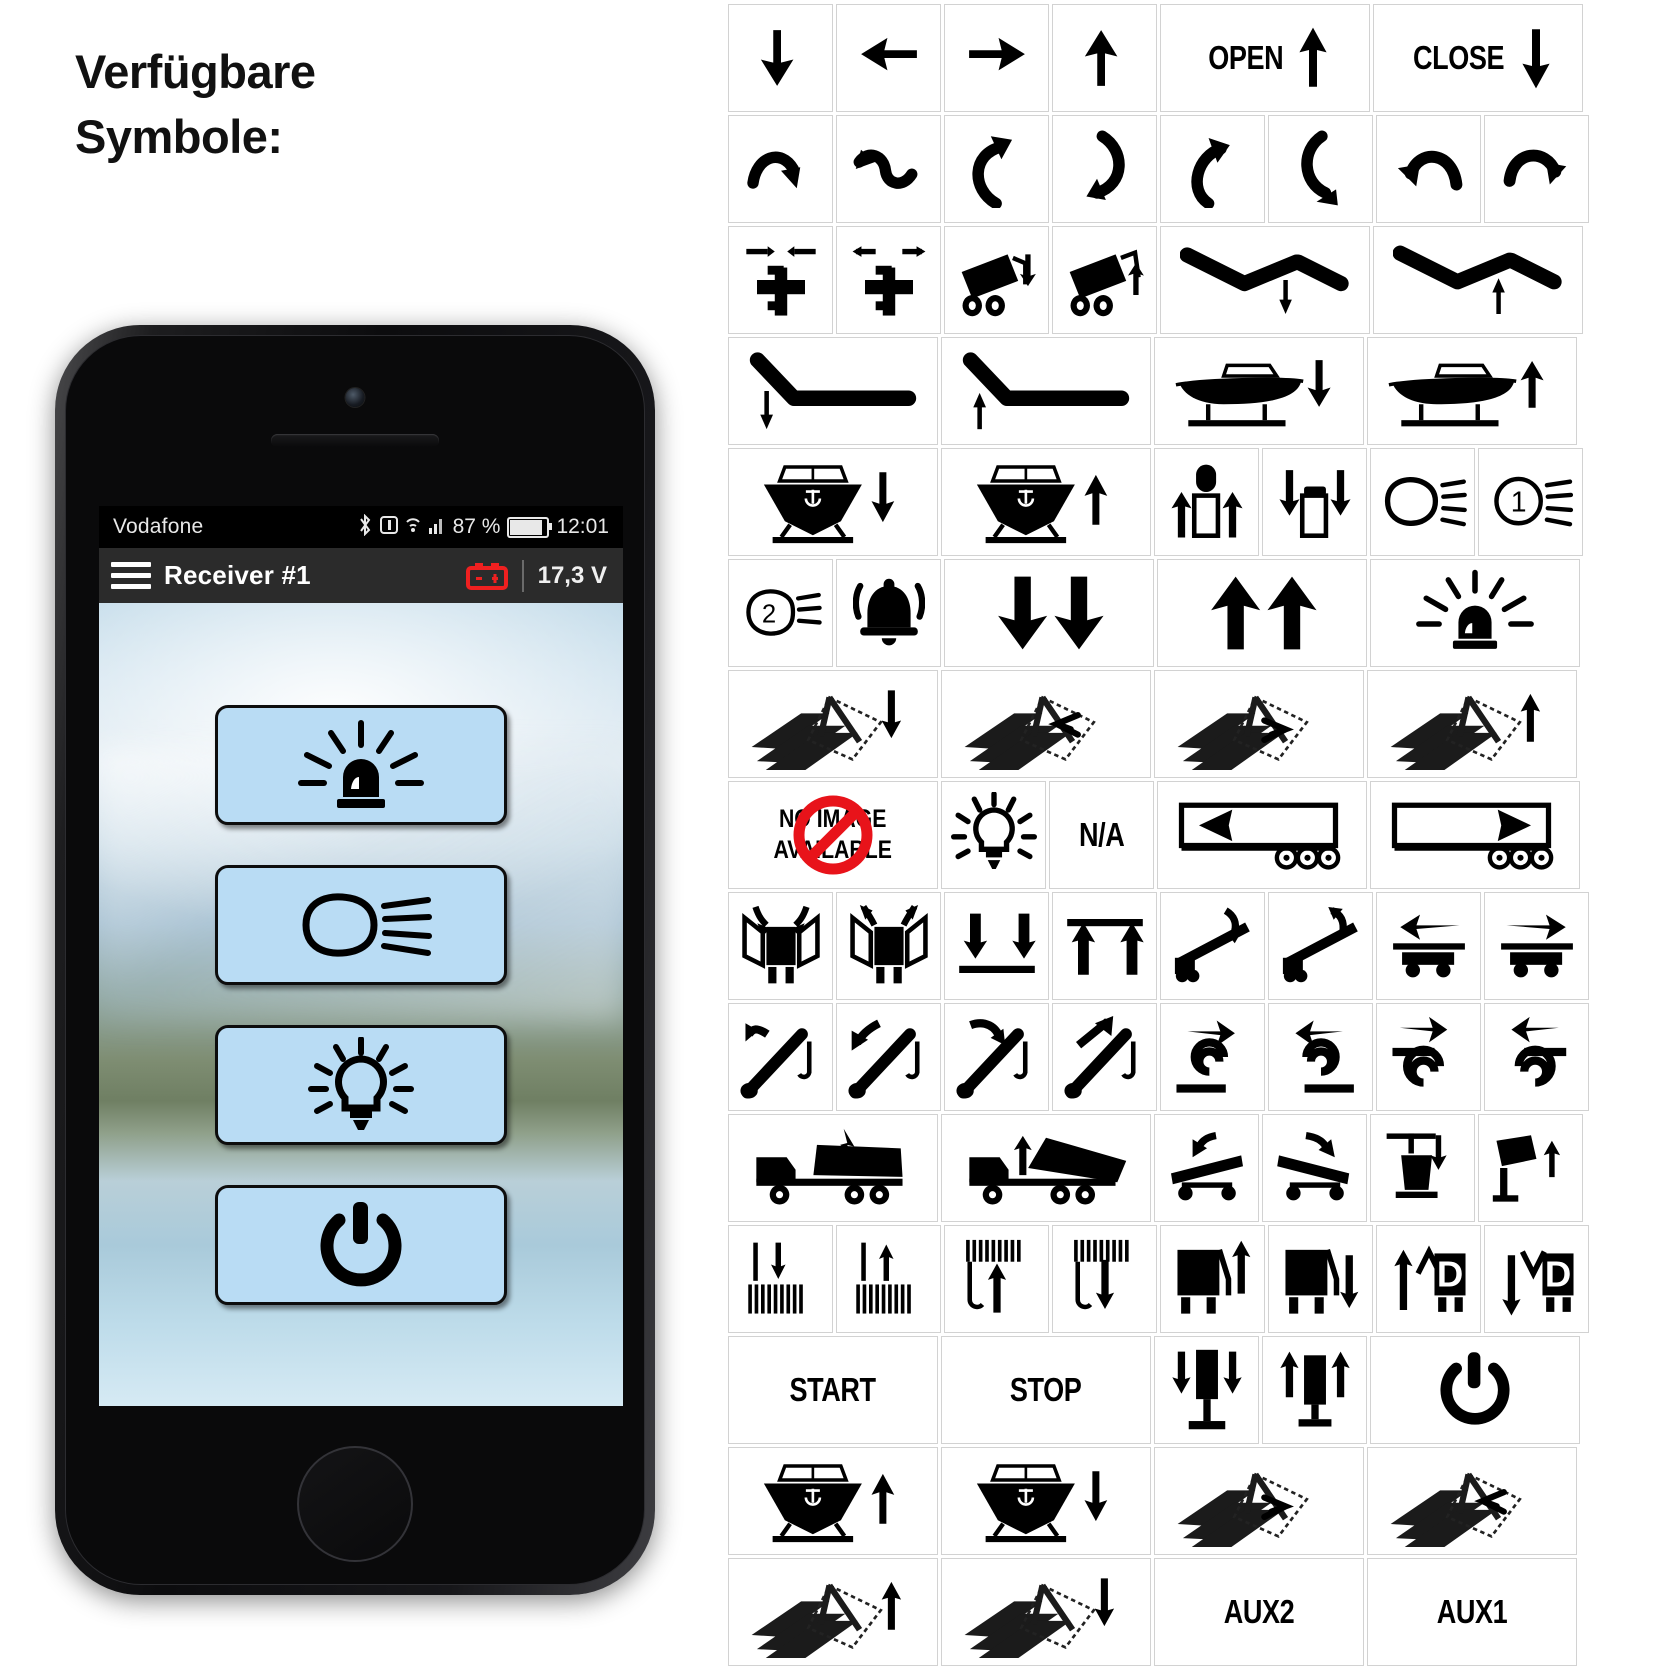 The image size is (1680, 1680). I want to click on trailer-move-left-icon, so click(1262, 835).